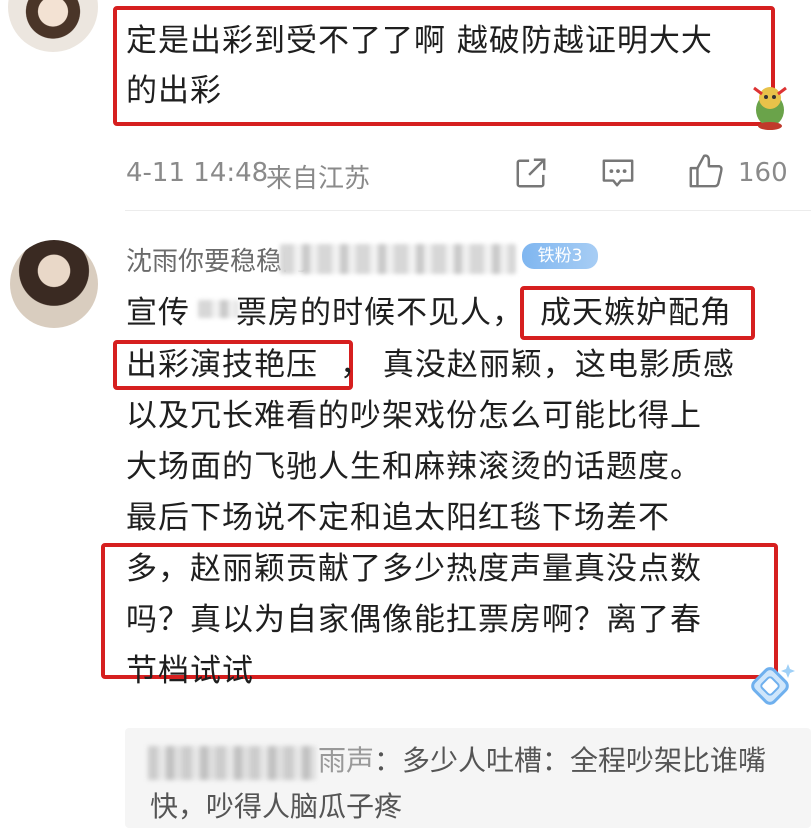 Image resolution: width=811 pixels, height=830 pixels. I want to click on comment-time: 4-11 14:48, so click(197, 173).